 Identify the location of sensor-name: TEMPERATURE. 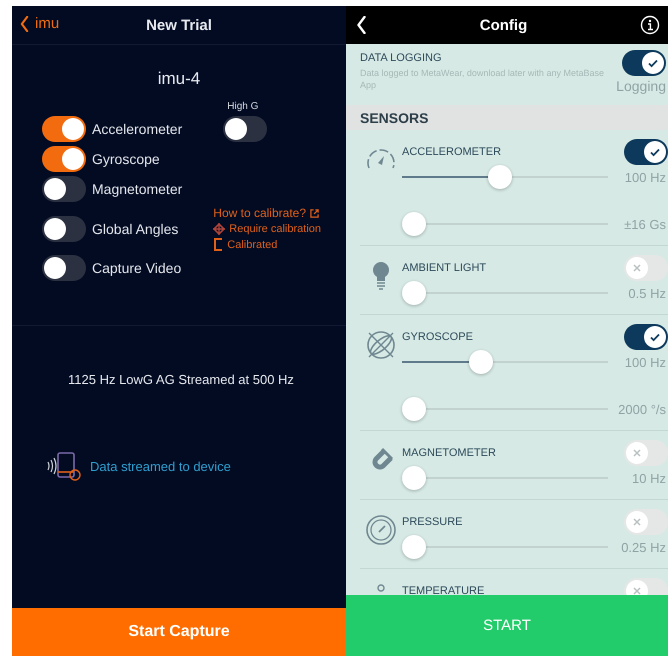
(443, 590).